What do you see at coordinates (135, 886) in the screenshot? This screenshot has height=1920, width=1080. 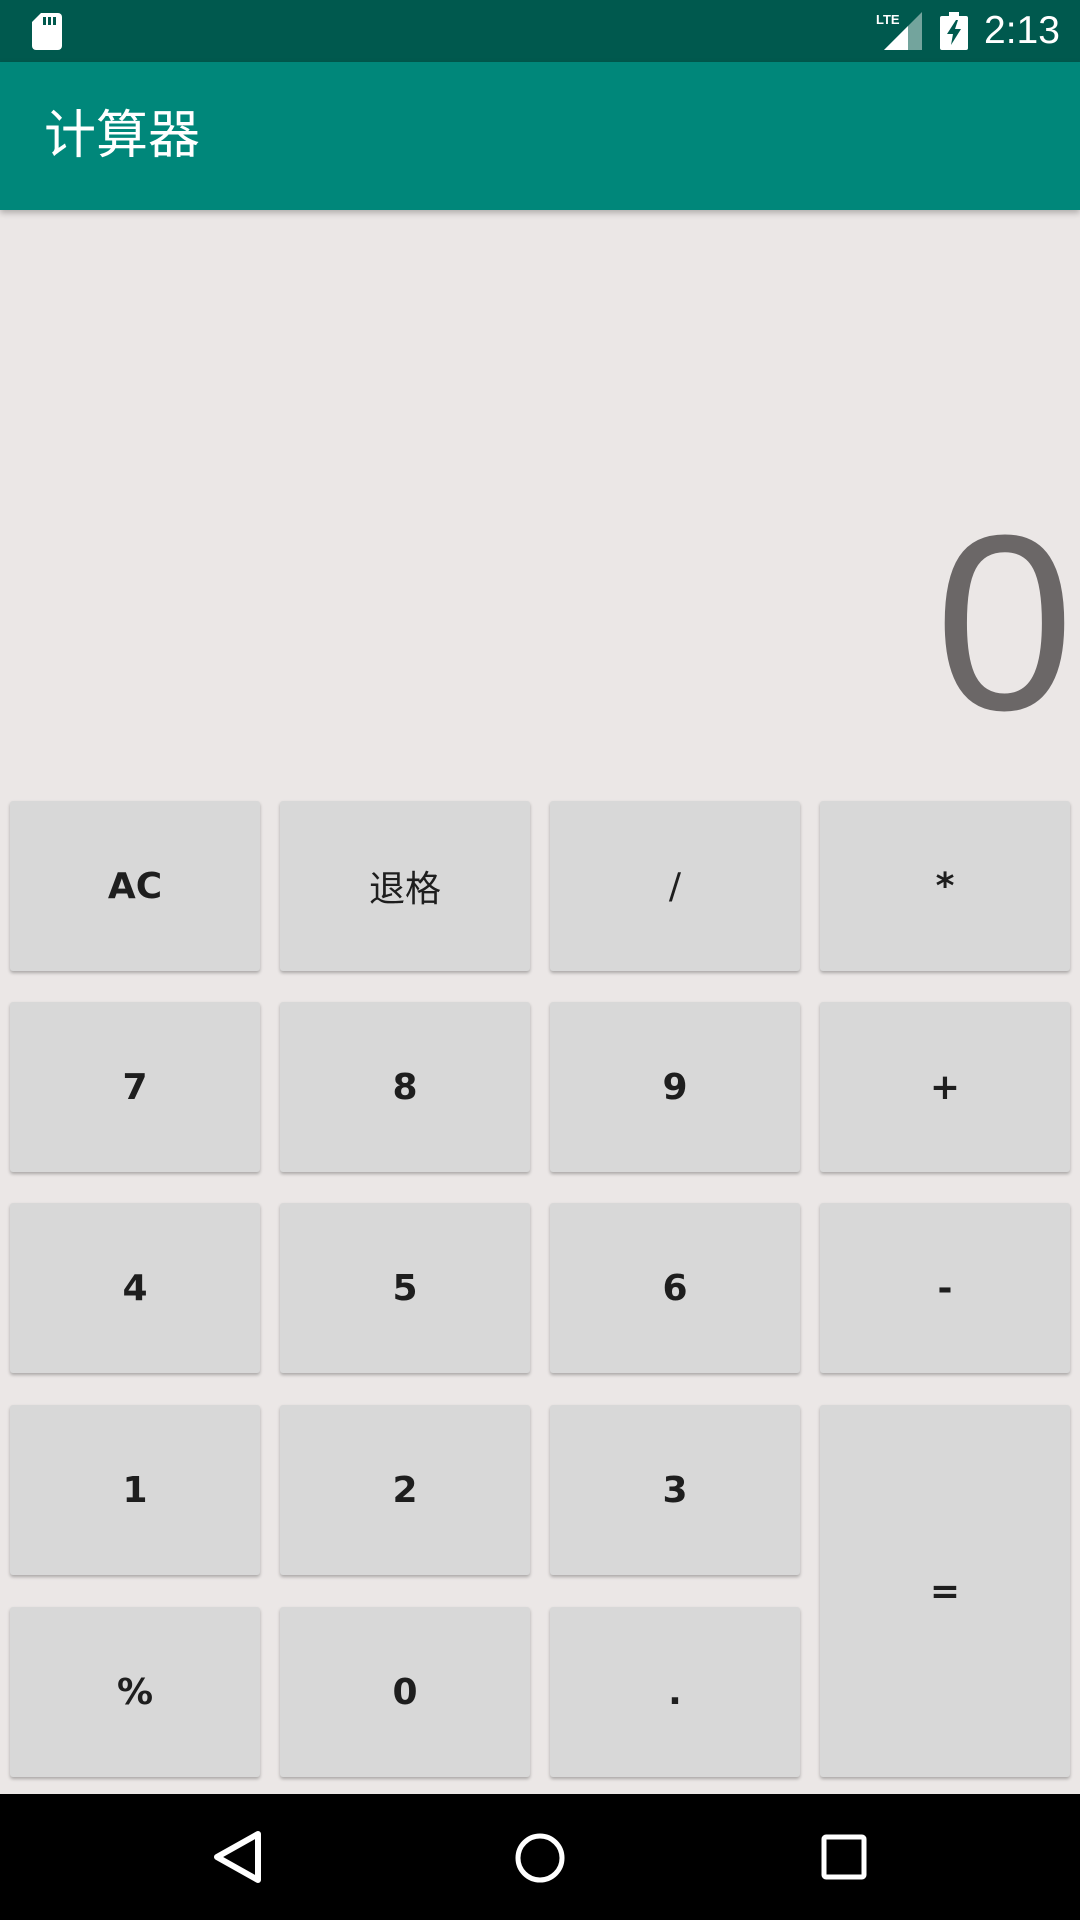 I see `ac-button: AC` at bounding box center [135, 886].